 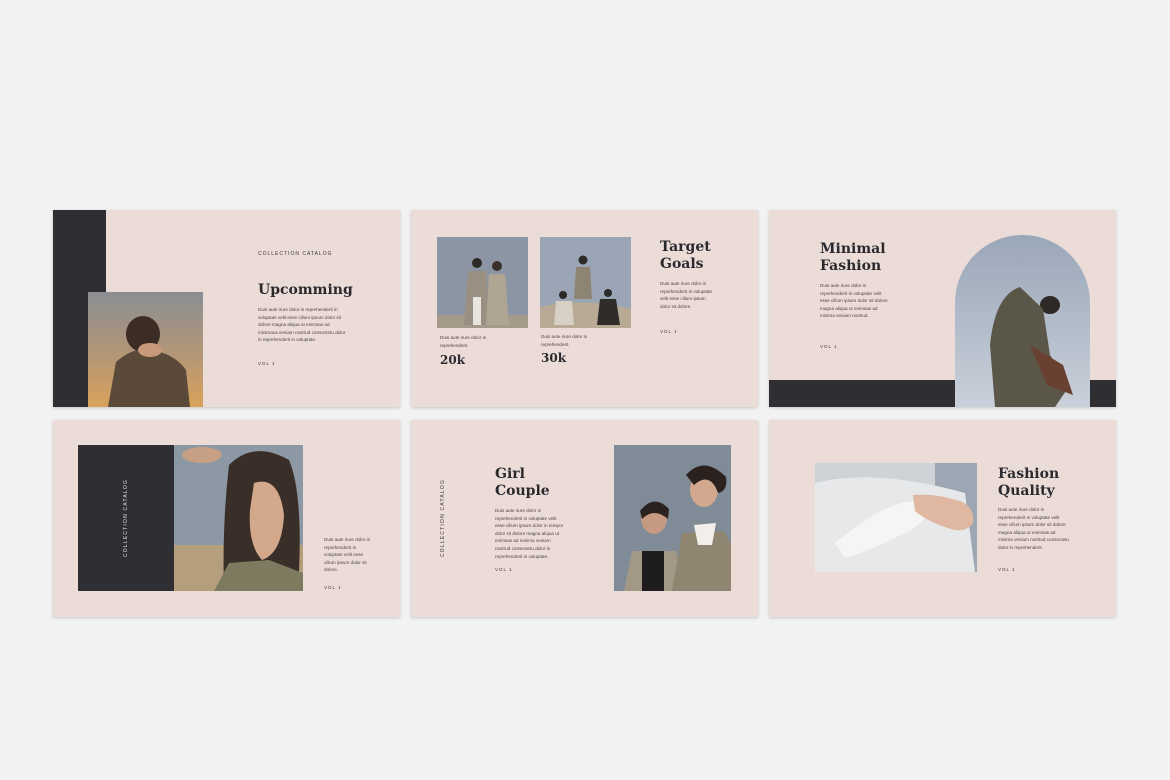 I want to click on stat-1-caption: Duis aute irure dolor in reprehenderit., so click(x=463, y=341).